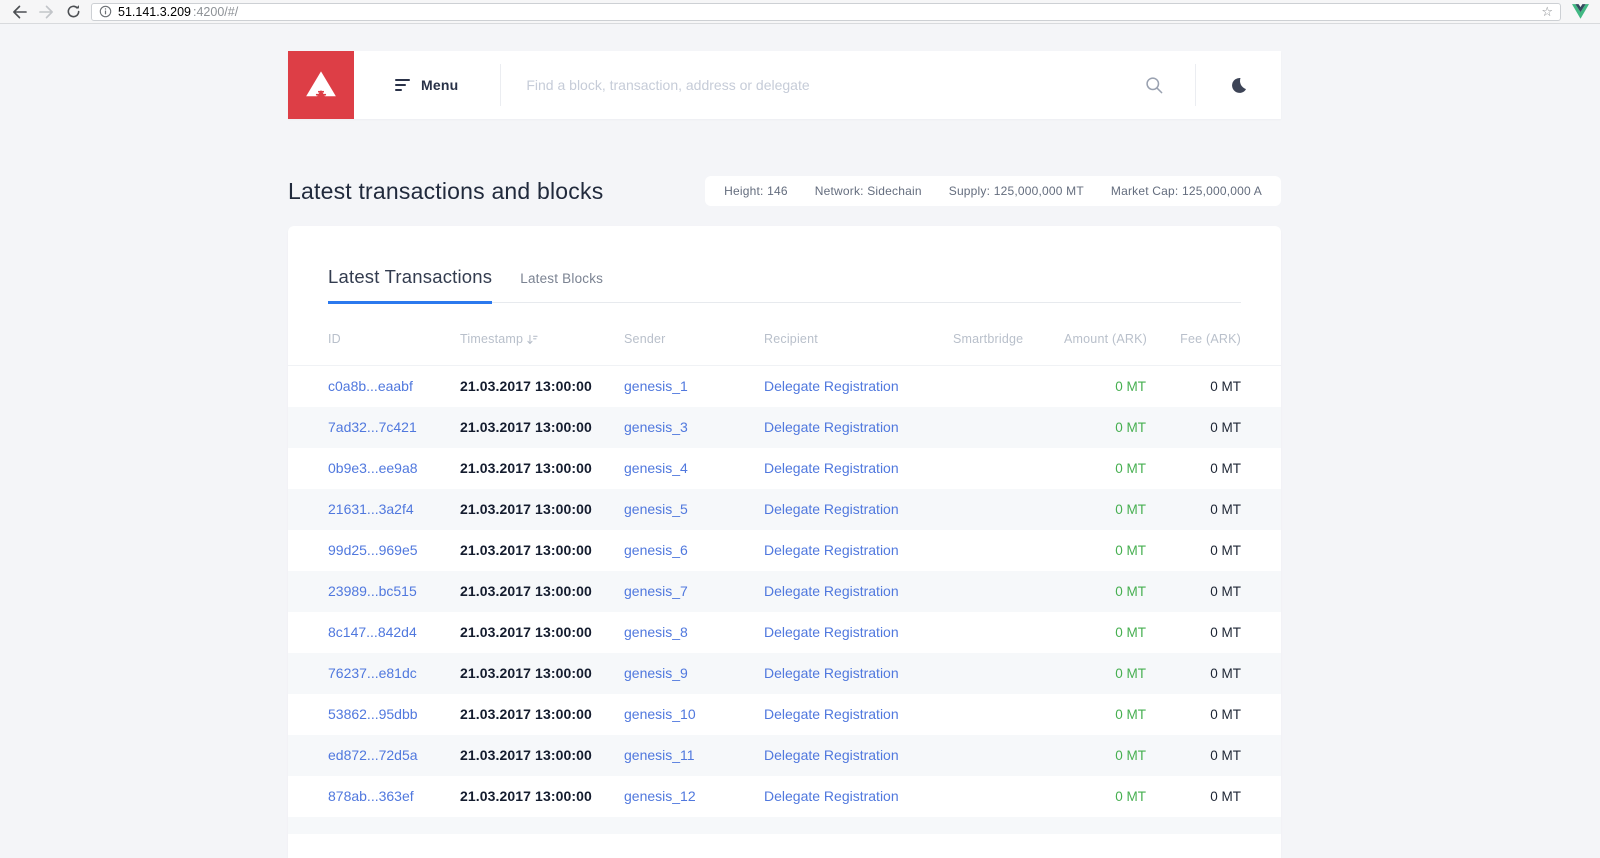  I want to click on menu-button: Menu, so click(426, 85).